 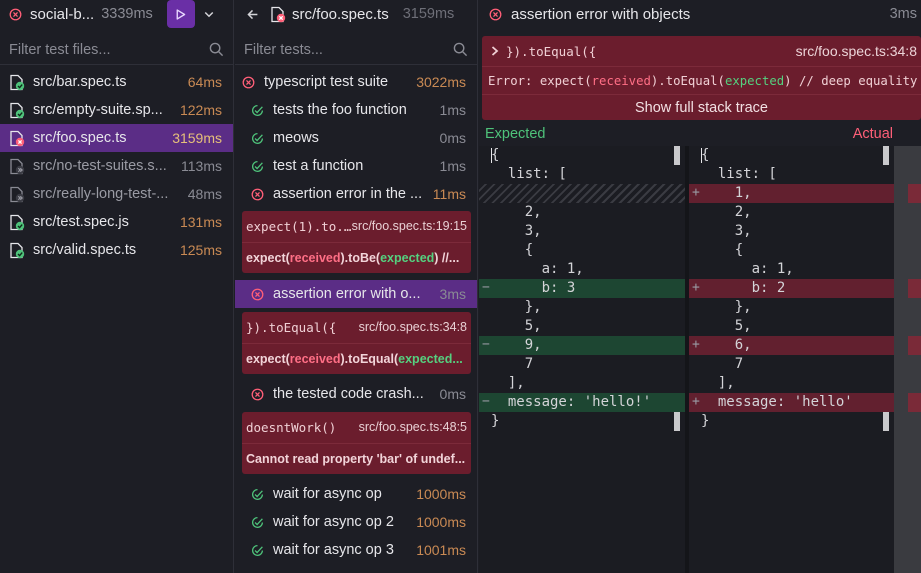 What do you see at coordinates (582, 231) in the screenshot?
I see `diff-line: 3,` at bounding box center [582, 231].